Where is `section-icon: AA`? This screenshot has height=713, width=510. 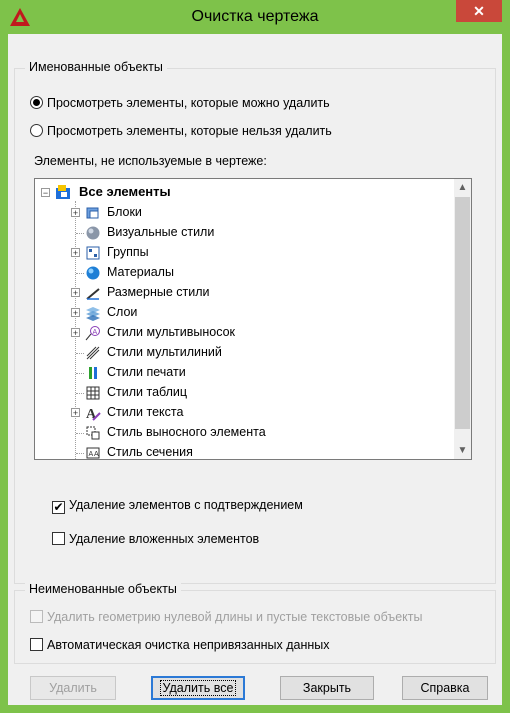
section-icon: AA is located at coordinates (93, 453).